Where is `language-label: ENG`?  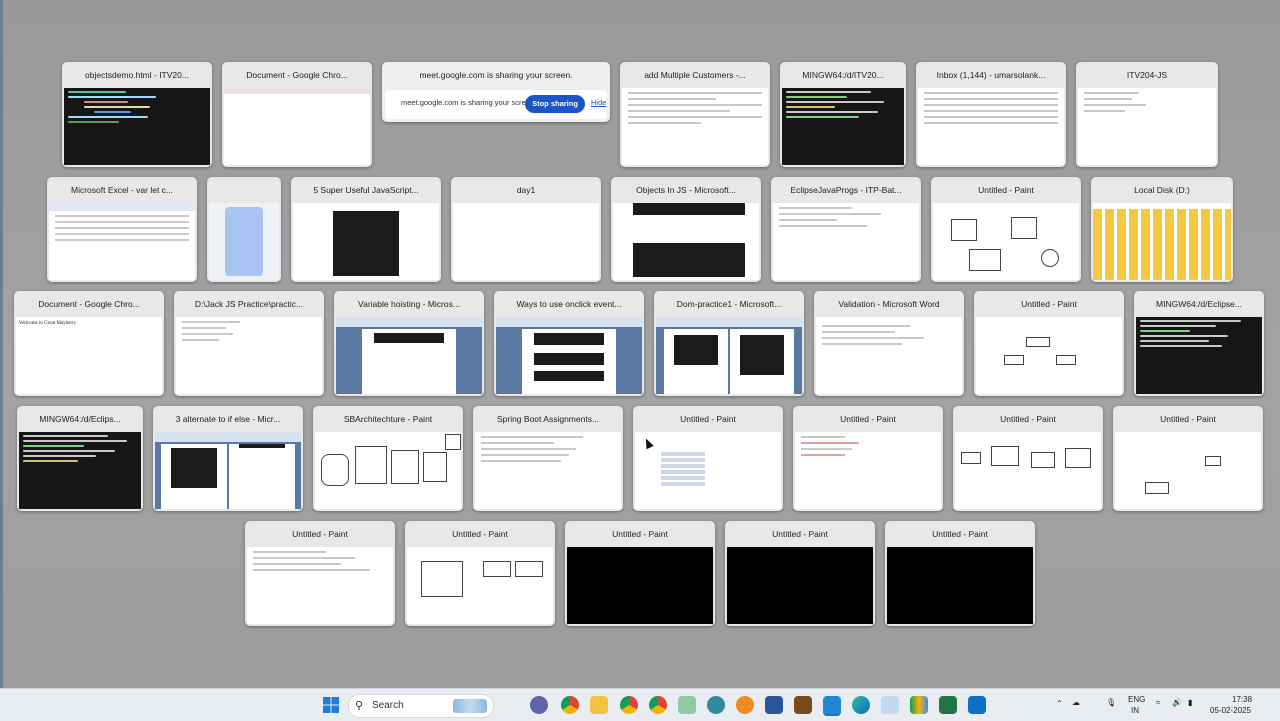
language-label: ENG is located at coordinates (1136, 699).